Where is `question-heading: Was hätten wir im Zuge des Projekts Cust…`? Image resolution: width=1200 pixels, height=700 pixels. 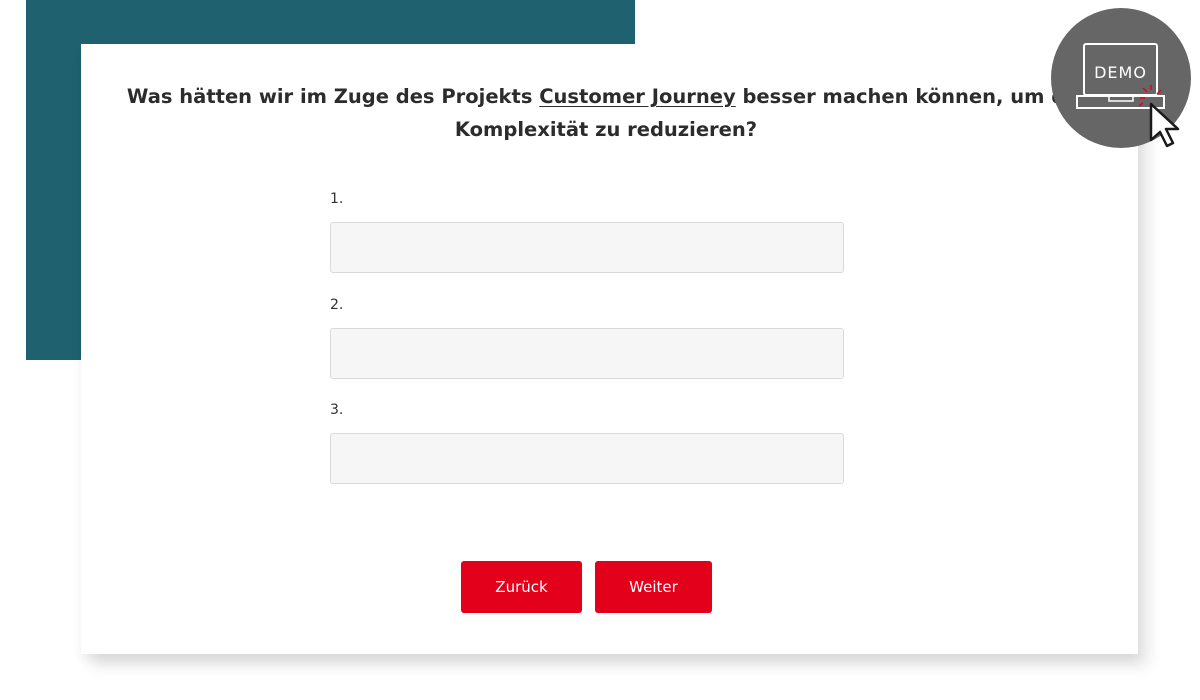
question-heading: Was hätten wir im Zuge des Projekts Cust… is located at coordinates (606, 113).